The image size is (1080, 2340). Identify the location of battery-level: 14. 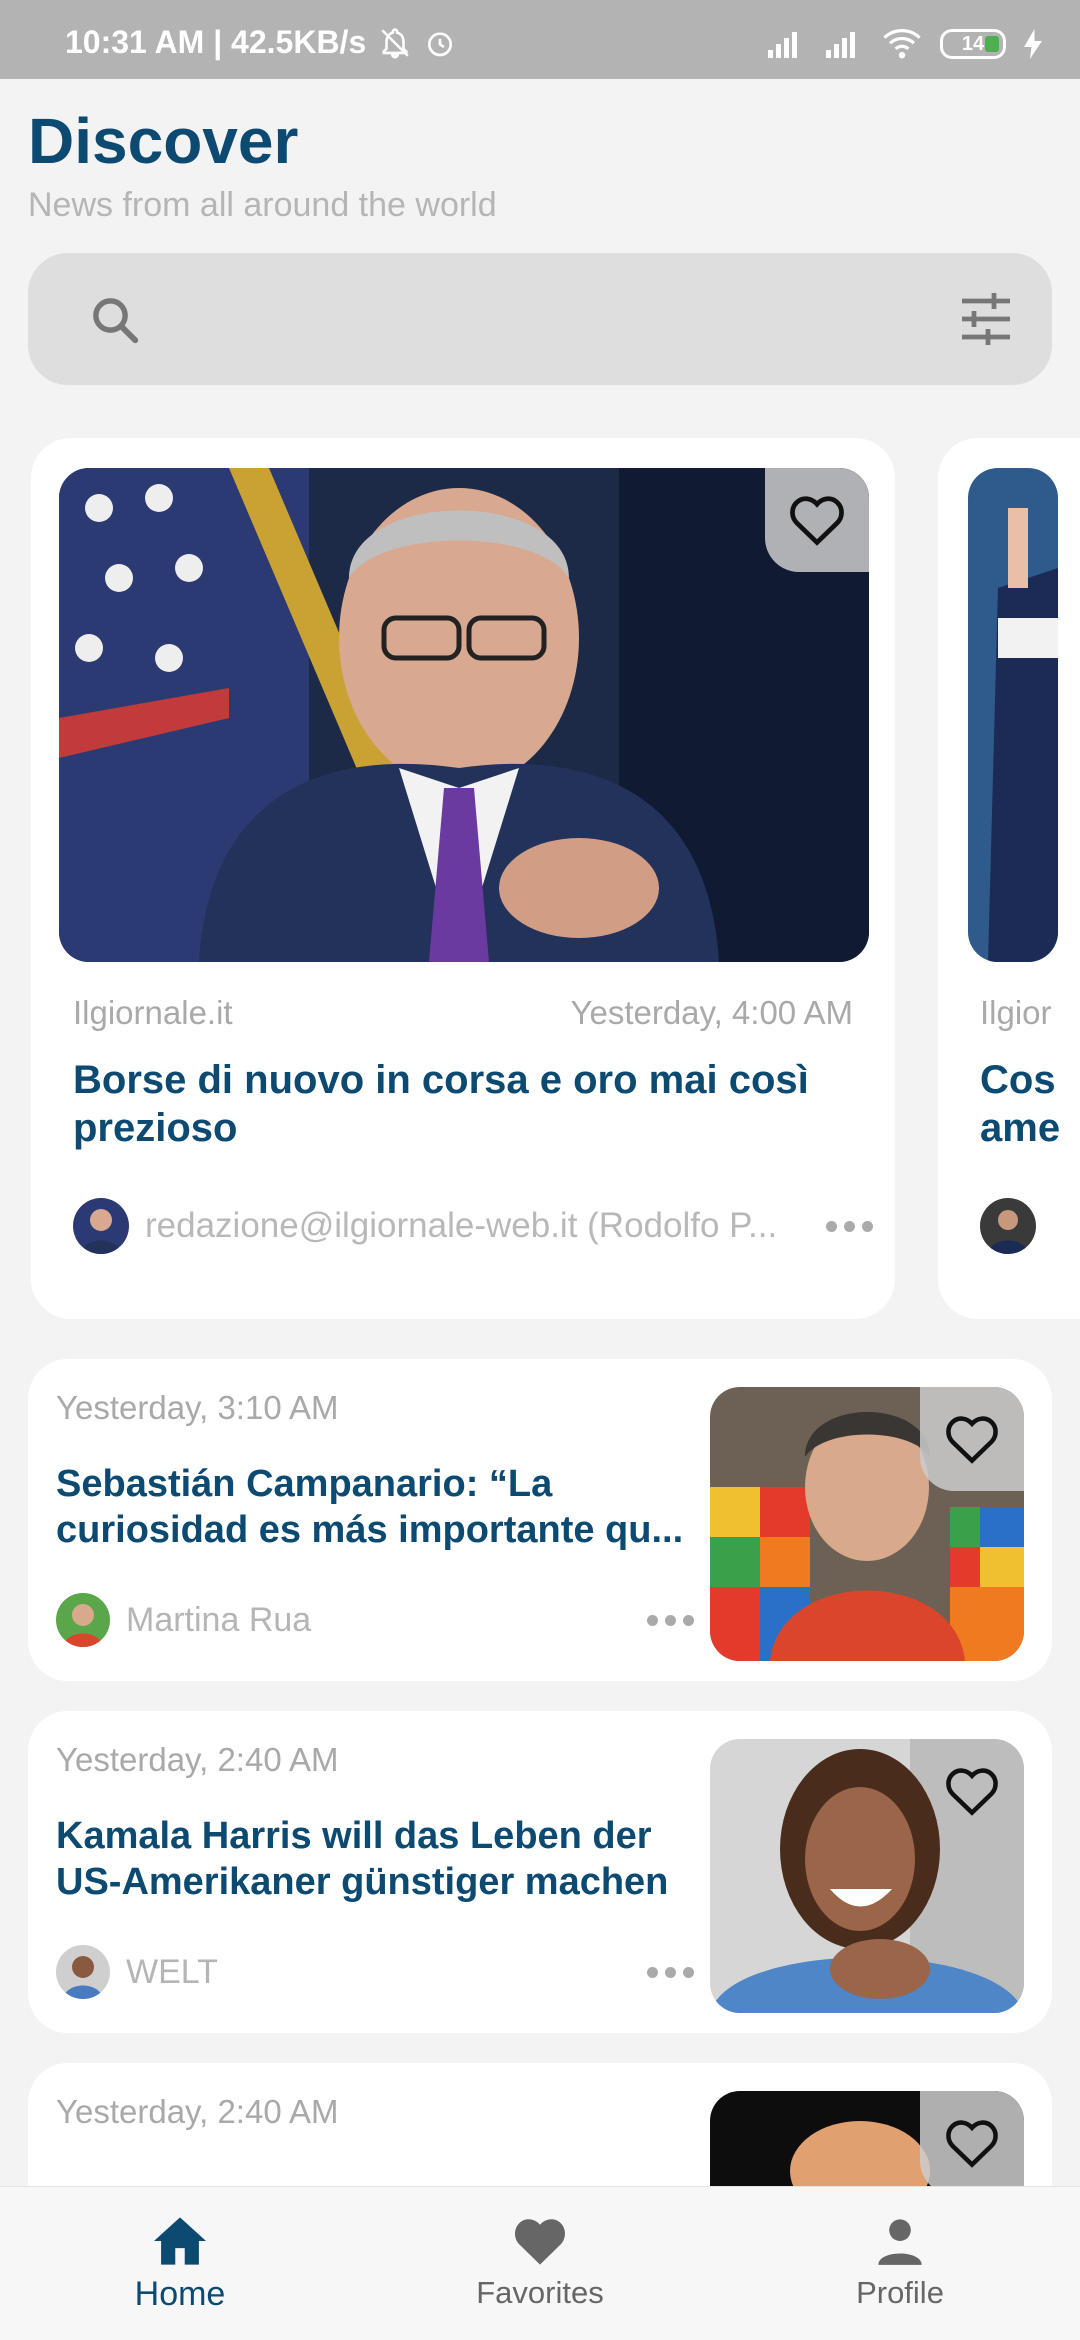
(973, 43).